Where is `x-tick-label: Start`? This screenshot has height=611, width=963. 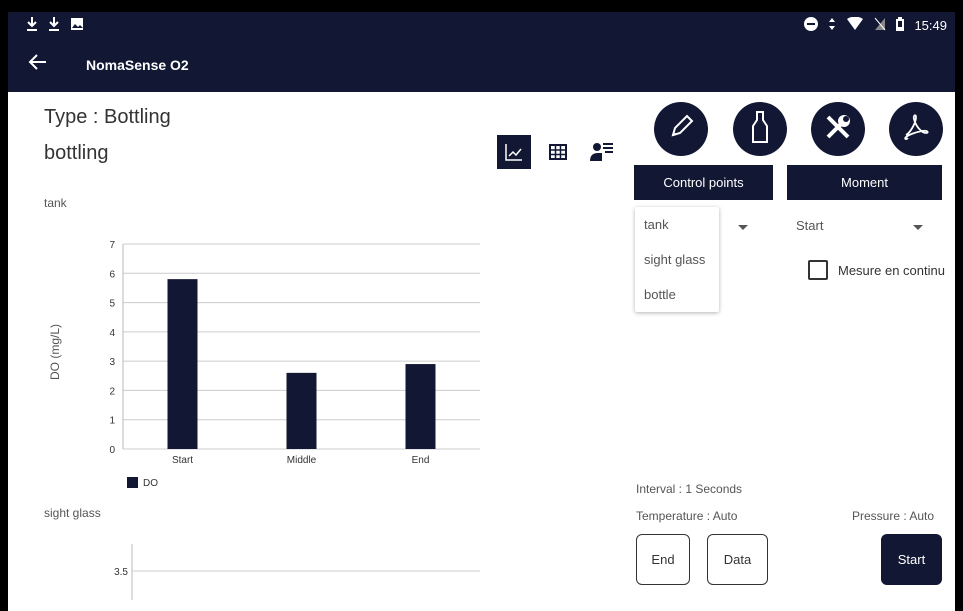 x-tick-label: Start is located at coordinates (182, 460).